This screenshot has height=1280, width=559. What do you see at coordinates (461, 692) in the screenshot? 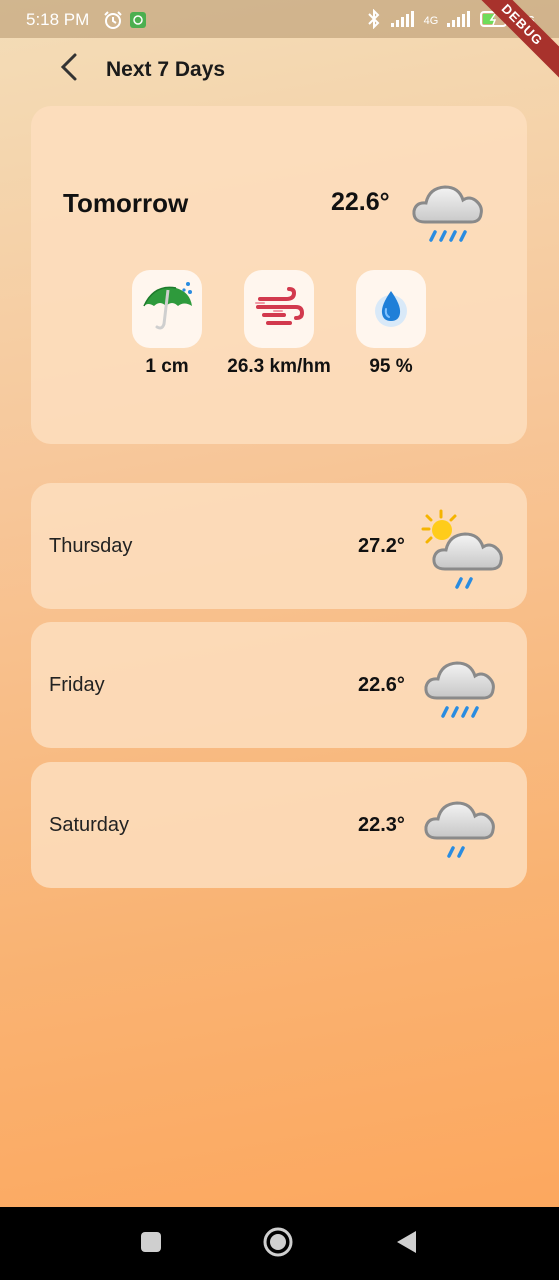
I see `cloud-heavy-rain-icon` at bounding box center [461, 692].